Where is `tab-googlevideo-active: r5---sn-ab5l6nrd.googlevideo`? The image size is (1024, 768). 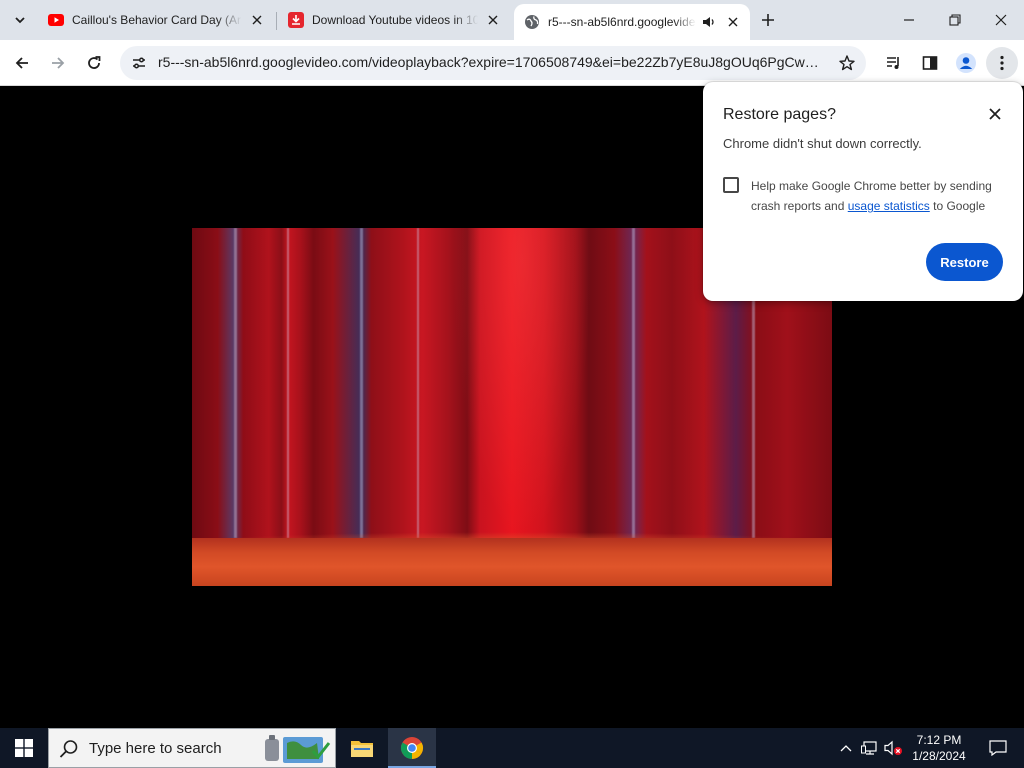
tab-googlevideo-active: r5---sn-ab5l6nrd.googlevideo is located at coordinates (632, 22).